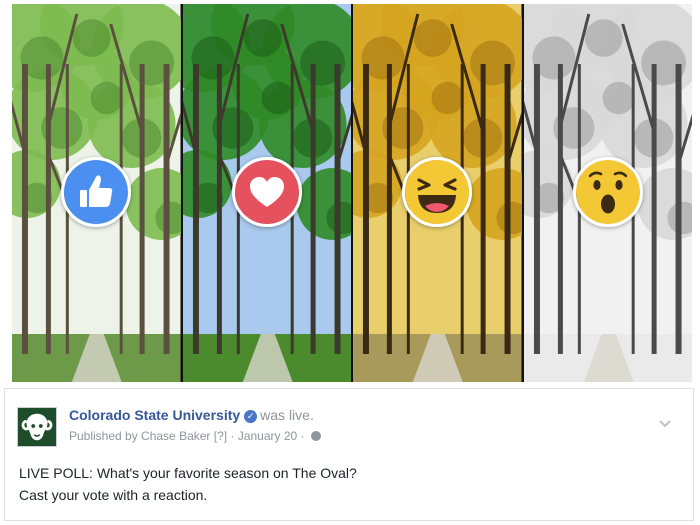 This screenshot has height=525, width=700. What do you see at coordinates (40, 426) in the screenshot?
I see `ram-right-eye` at bounding box center [40, 426].